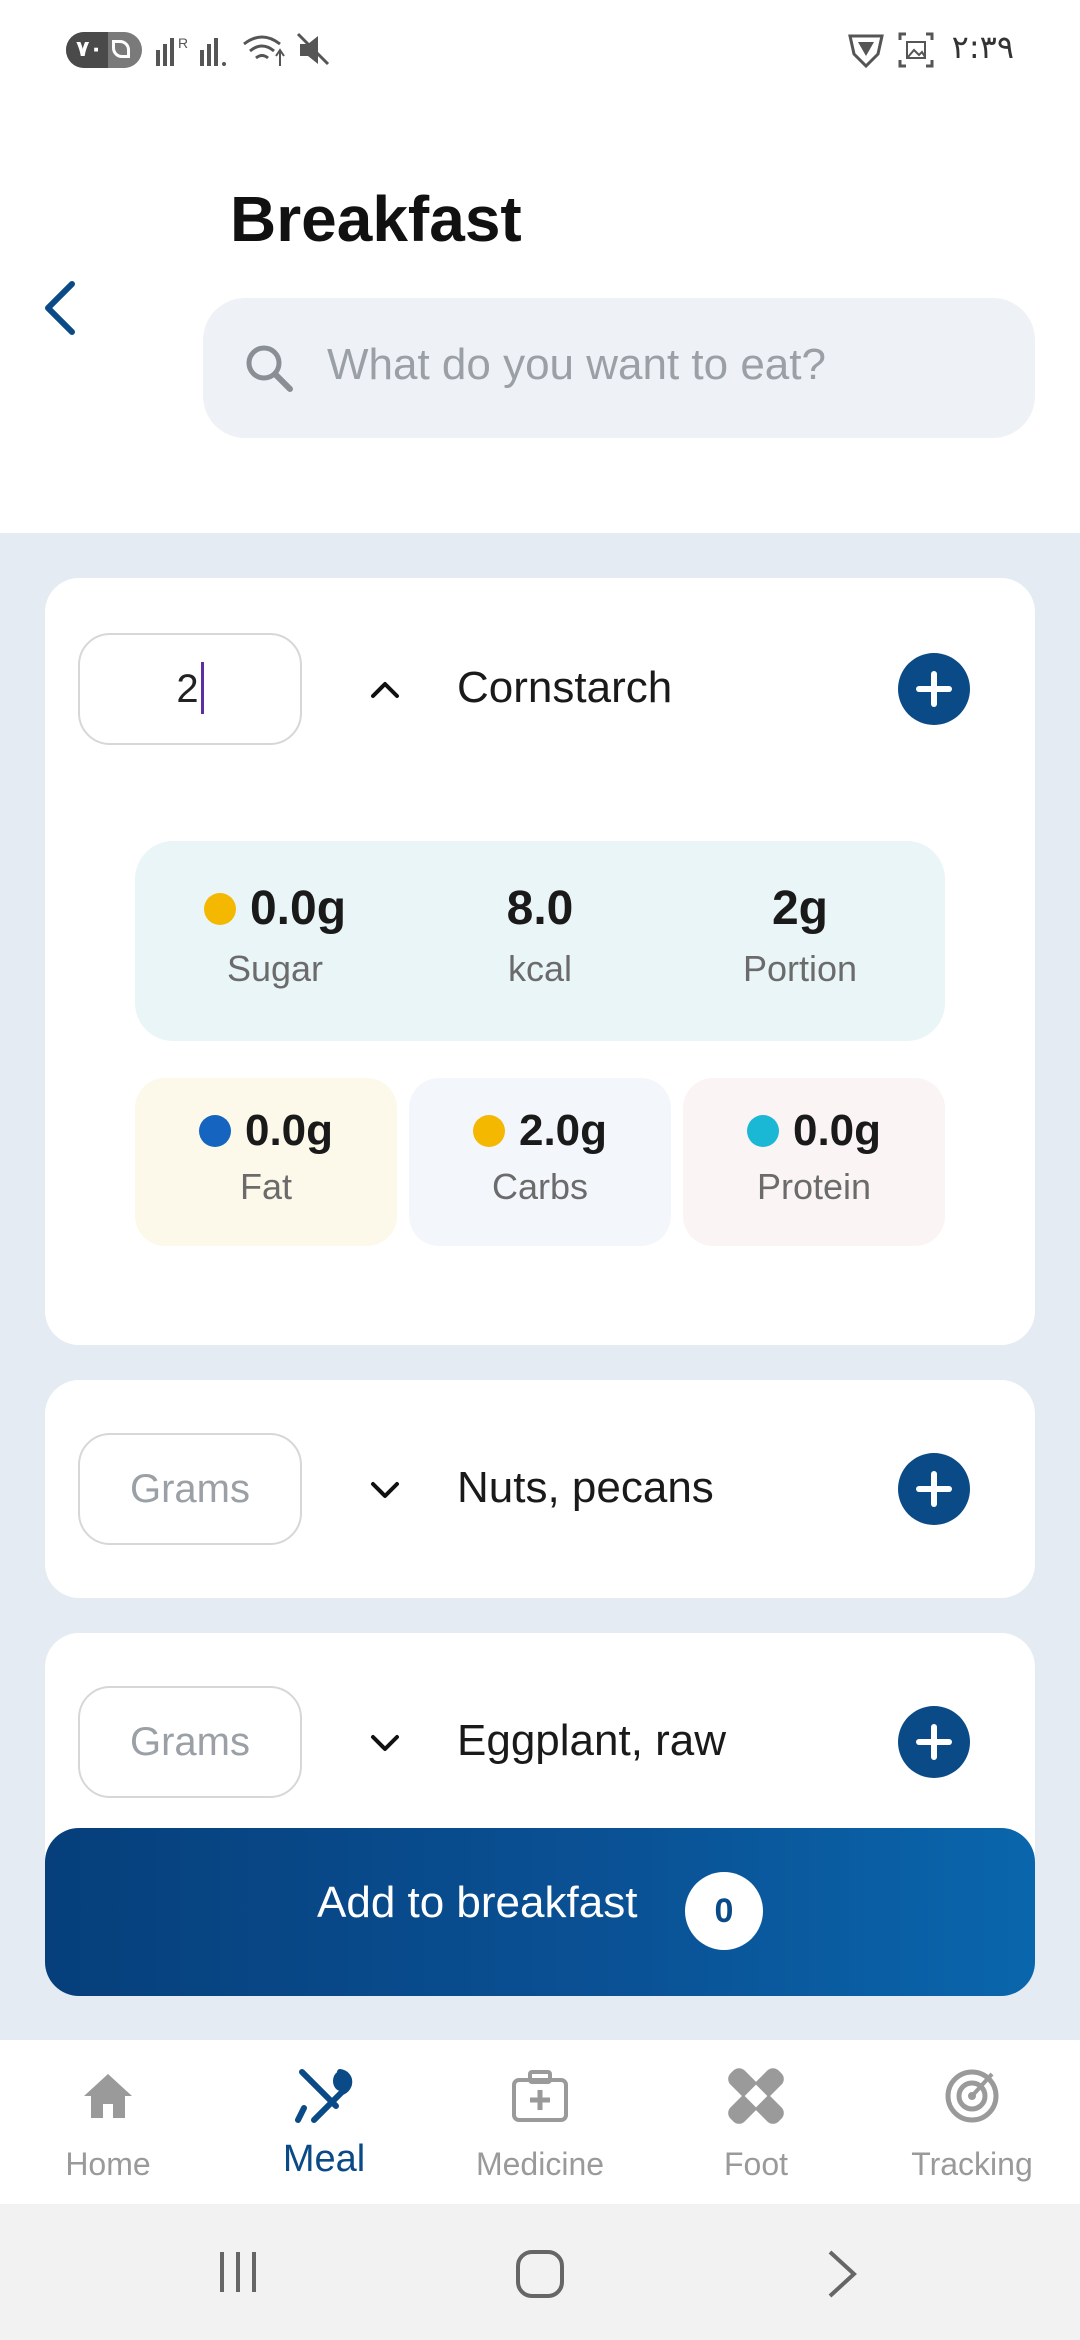 The height and width of the screenshot is (2340, 1080). I want to click on recent-apps-icon, so click(238, 2272).